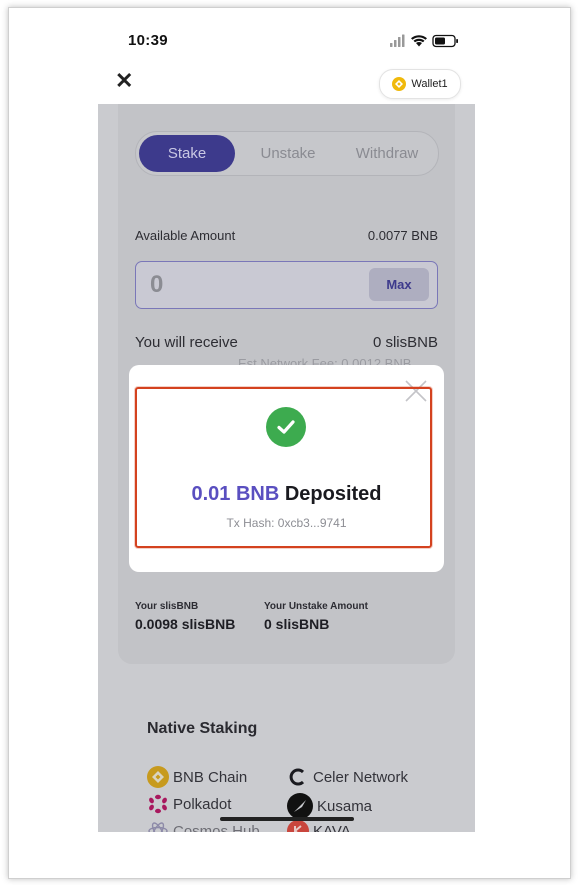 The image size is (579, 885). I want to click on tab-stake: Stake, so click(187, 153).